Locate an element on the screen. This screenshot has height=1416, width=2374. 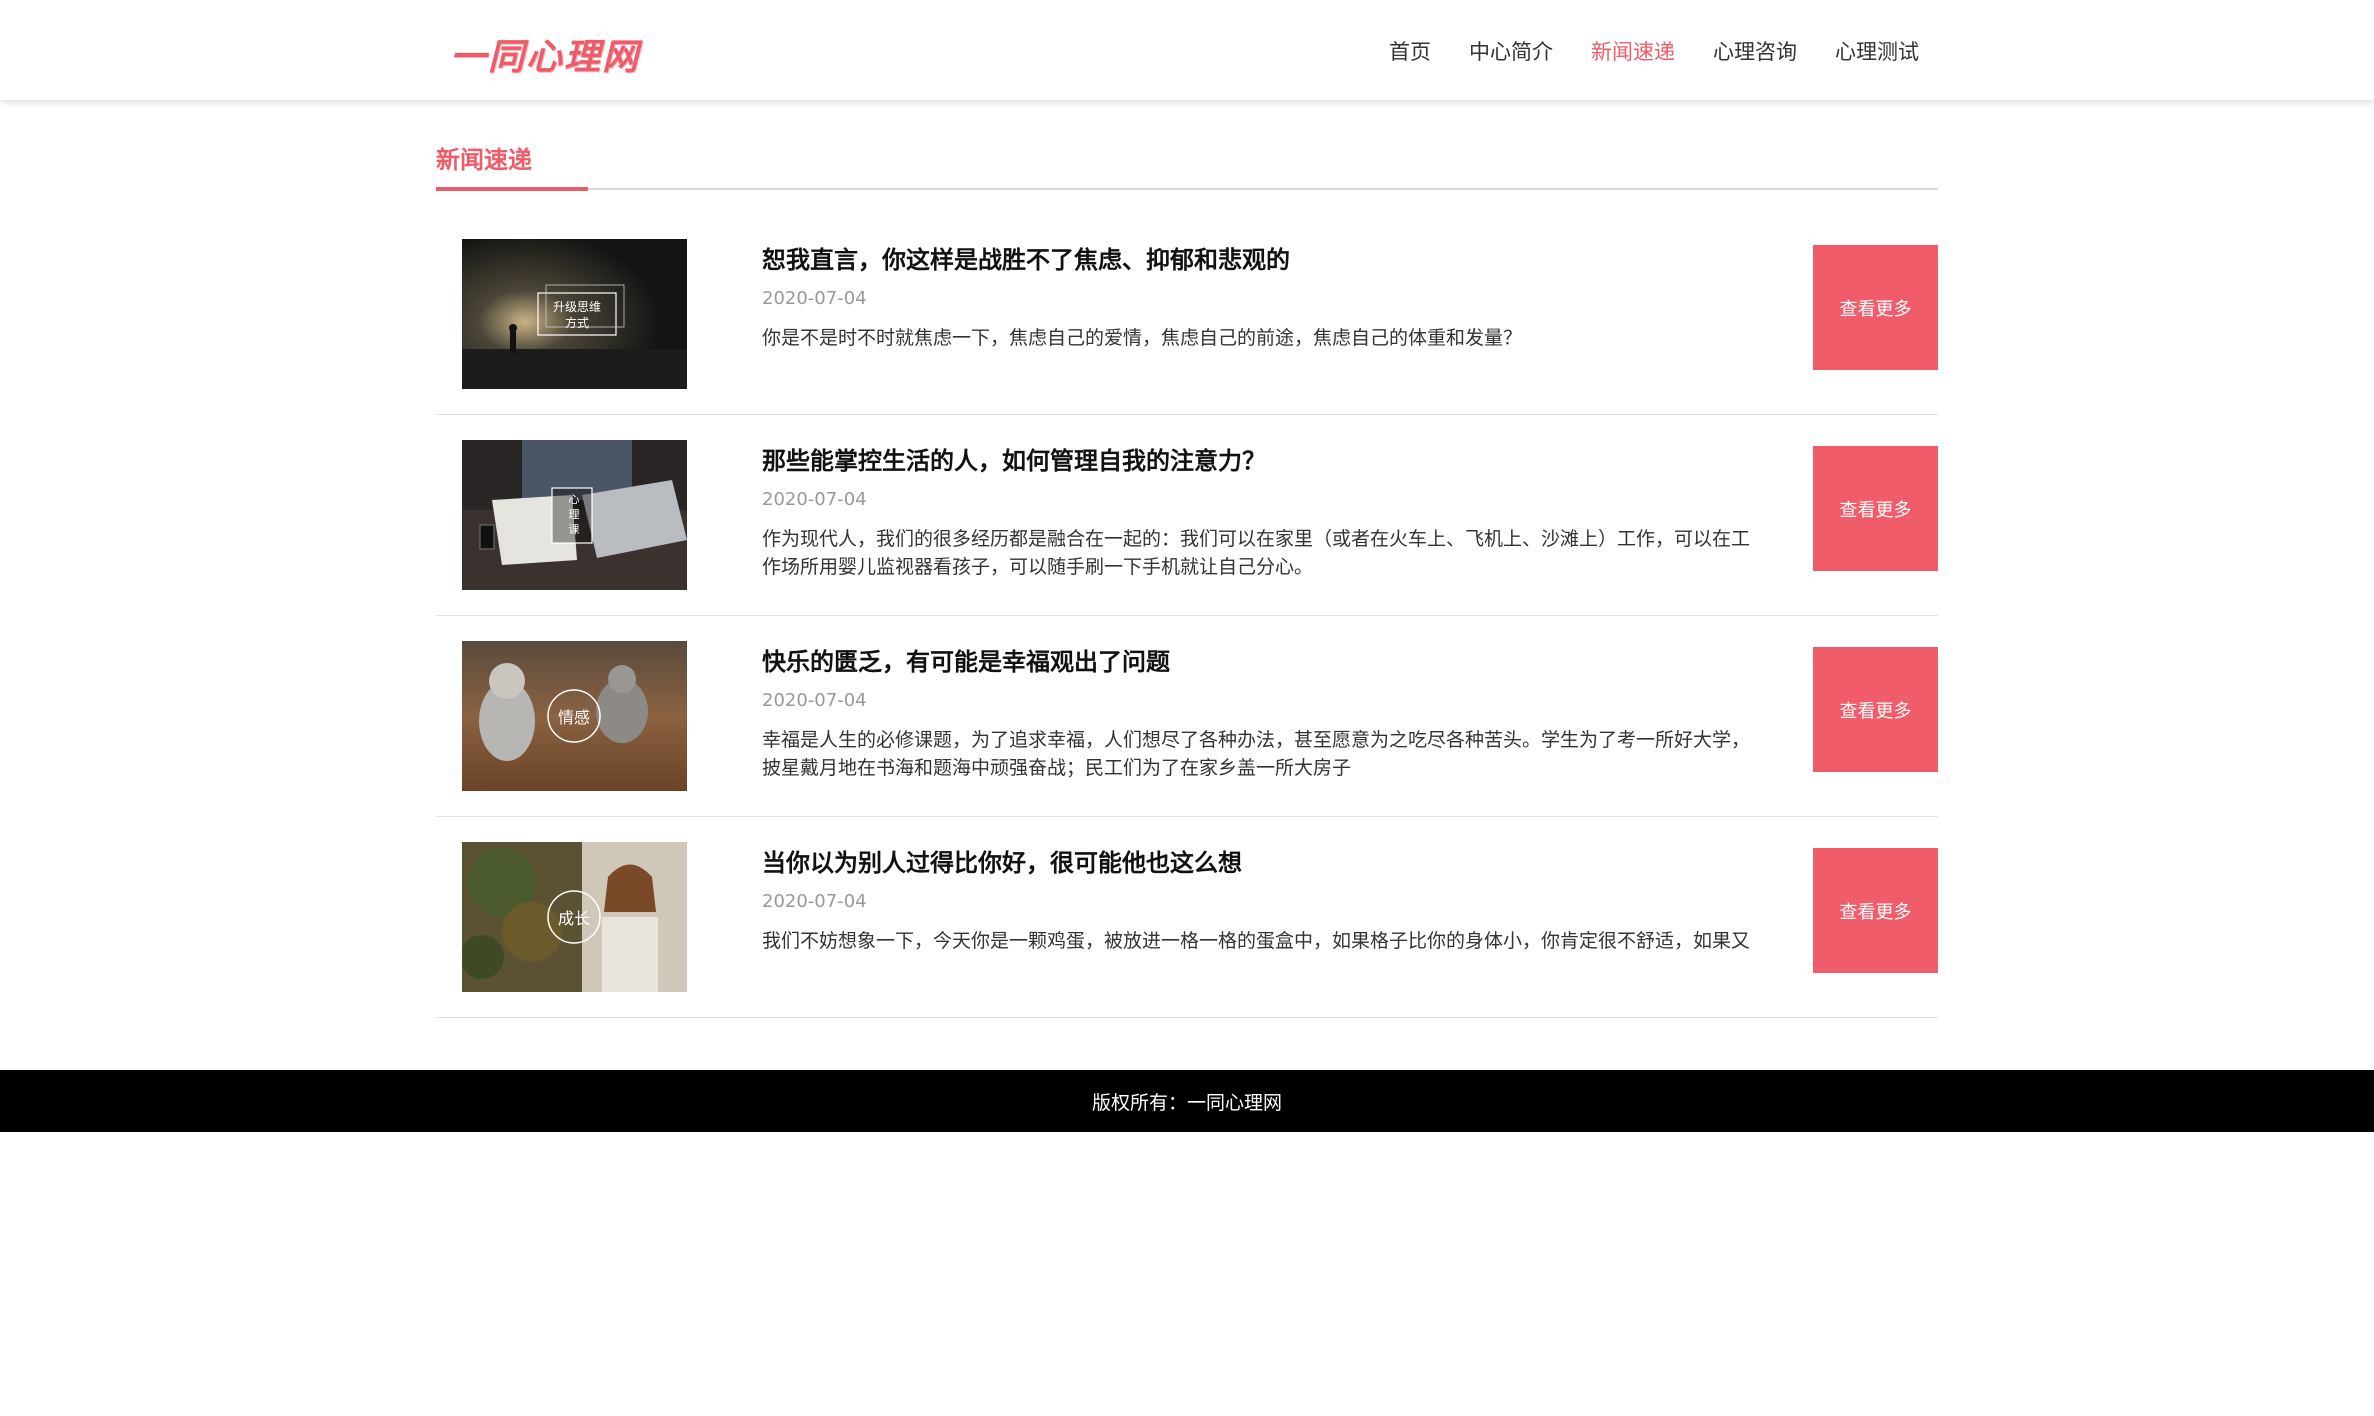
svg-text: 成长 is located at coordinates (574, 918).